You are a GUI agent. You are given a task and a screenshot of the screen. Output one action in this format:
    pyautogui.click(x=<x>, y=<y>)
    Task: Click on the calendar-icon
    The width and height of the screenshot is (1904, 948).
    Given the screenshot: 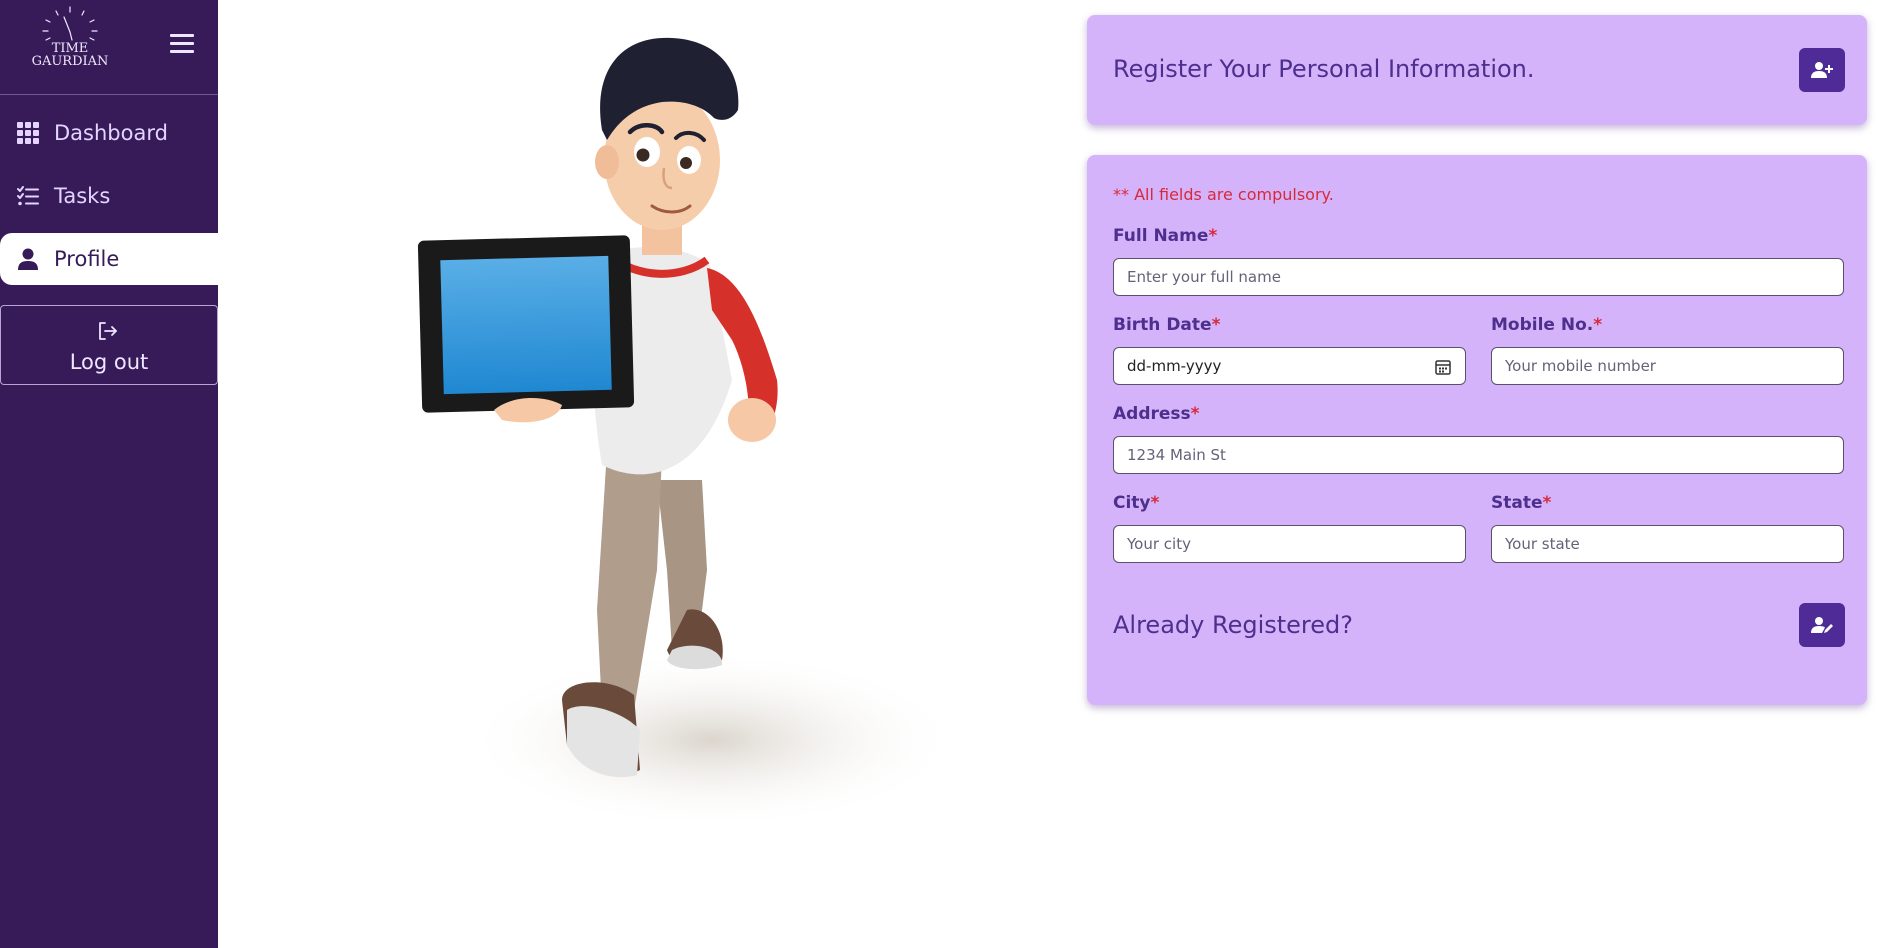 What is the action you would take?
    pyautogui.click(x=1443, y=367)
    